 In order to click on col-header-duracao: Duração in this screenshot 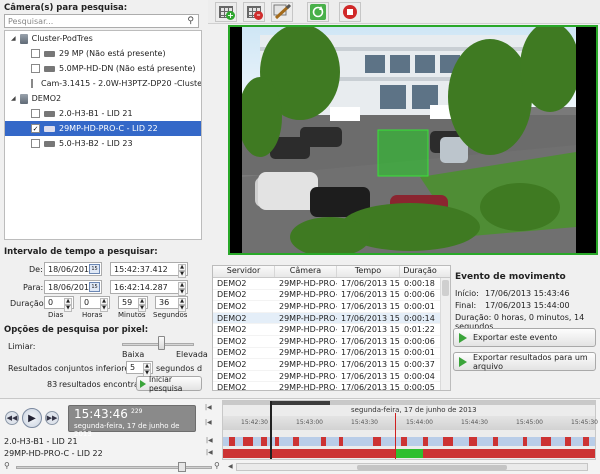, I will do `click(420, 271)`.